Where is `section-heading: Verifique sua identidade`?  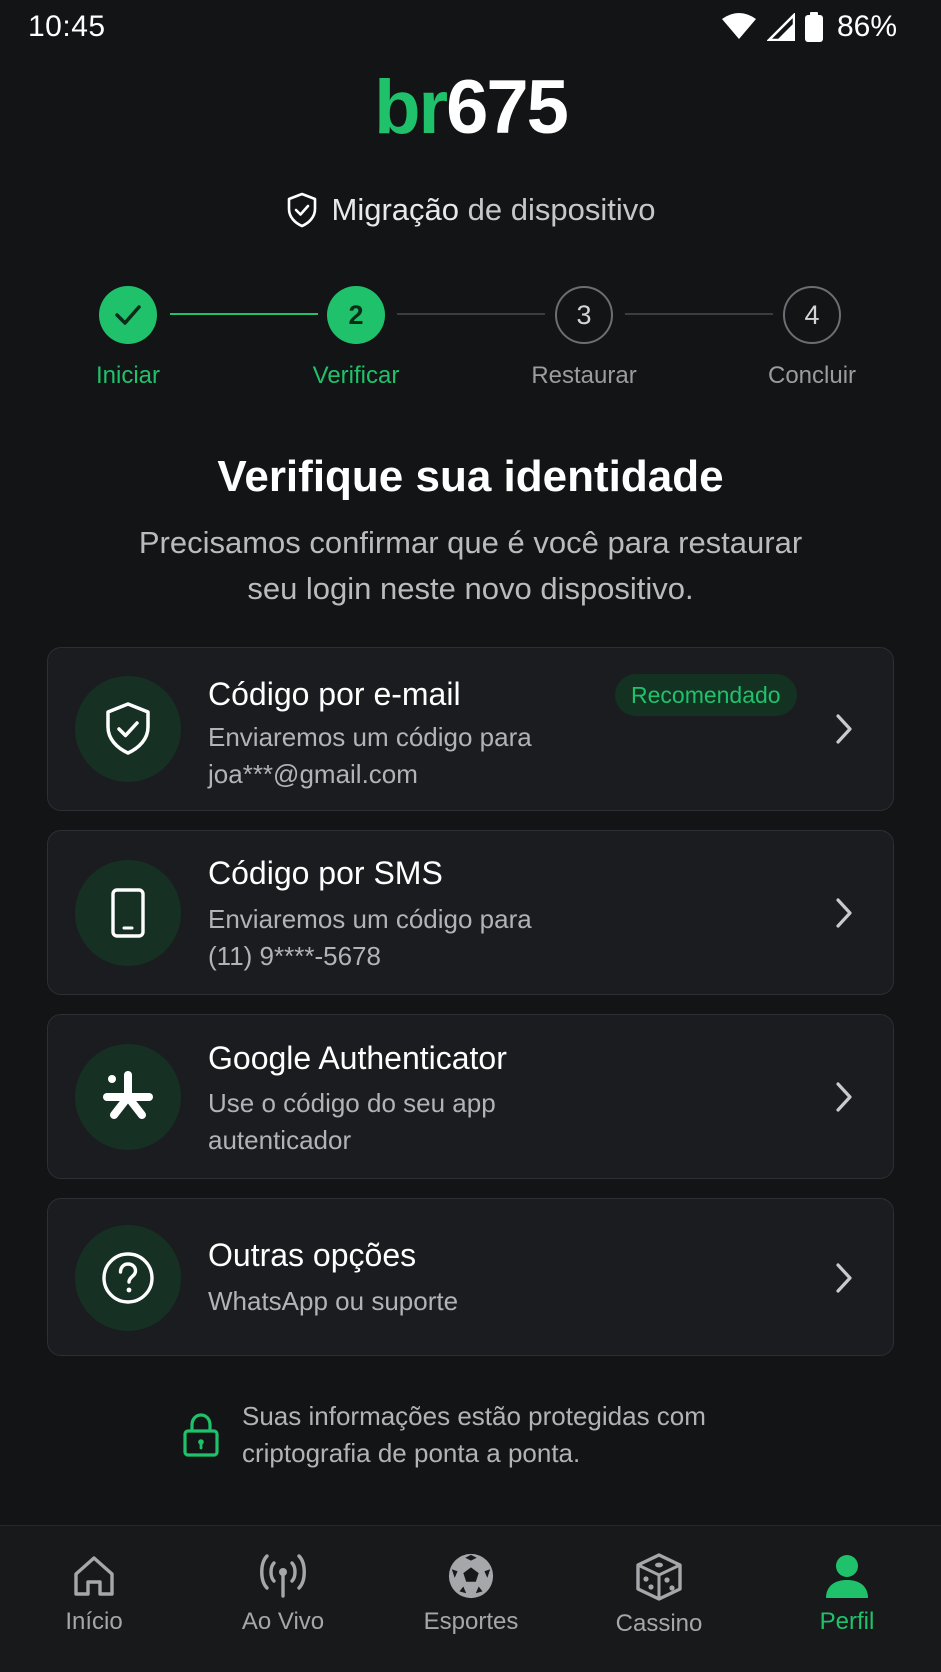
section-heading: Verifique sua identidade is located at coordinates (470, 476).